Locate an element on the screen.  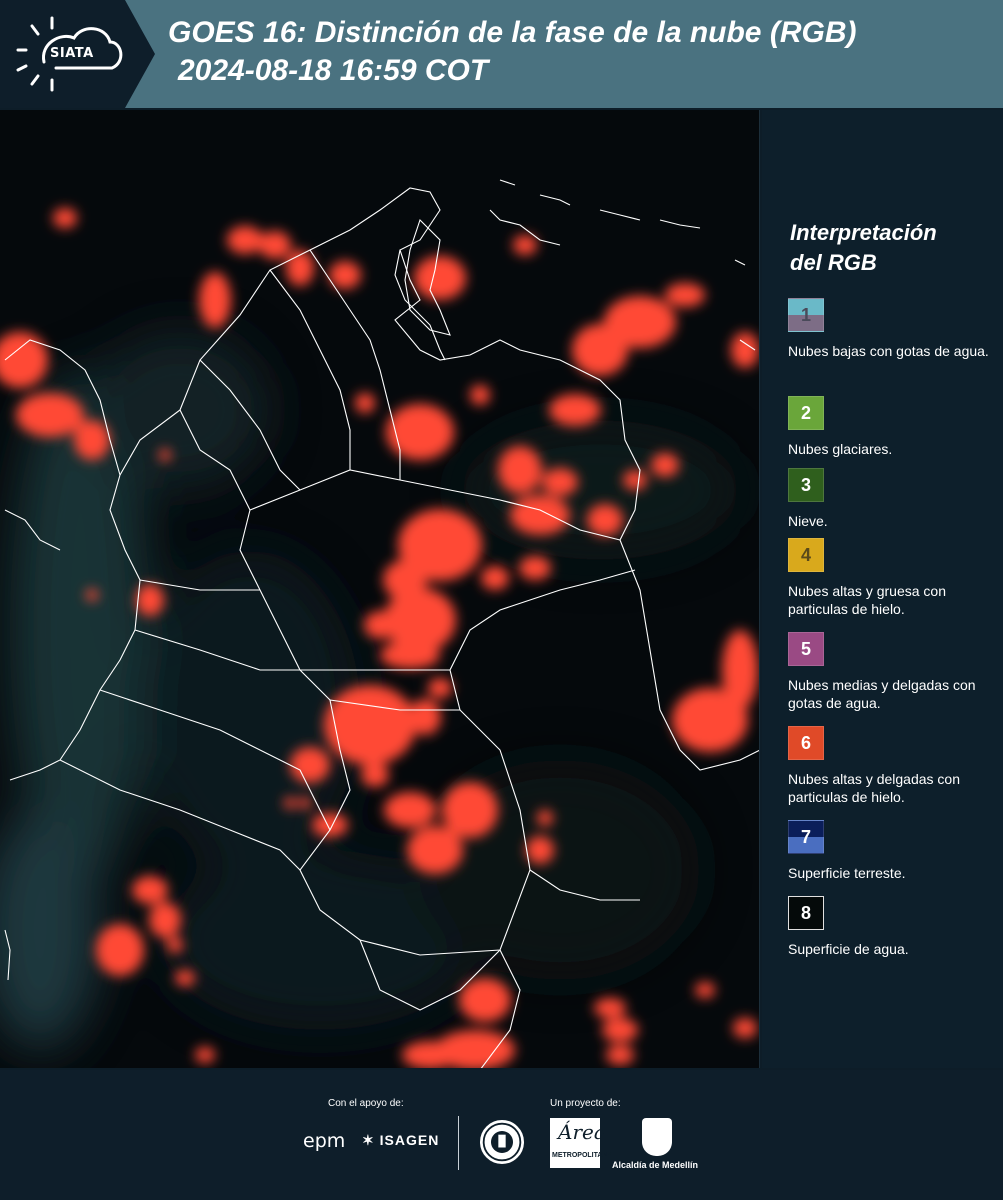
title-line-2: 2024-08-18 16:59 COT is located at coordinates (333, 70).